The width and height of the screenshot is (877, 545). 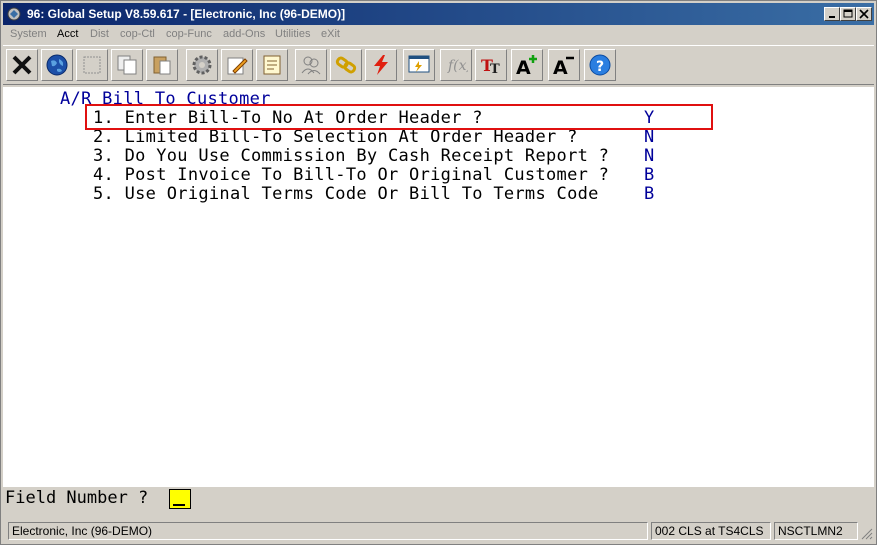 I want to click on close-tool-button, so click(x=22, y=65).